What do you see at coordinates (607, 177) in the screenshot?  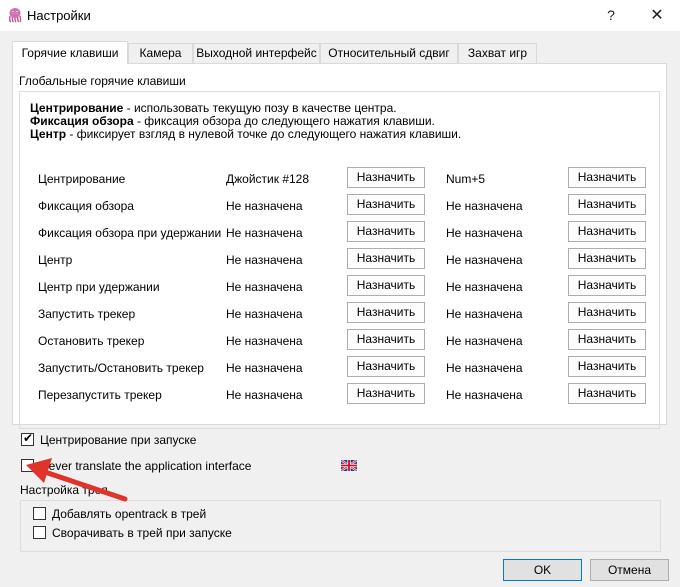 I see `assign-button-center-2: Назначить` at bounding box center [607, 177].